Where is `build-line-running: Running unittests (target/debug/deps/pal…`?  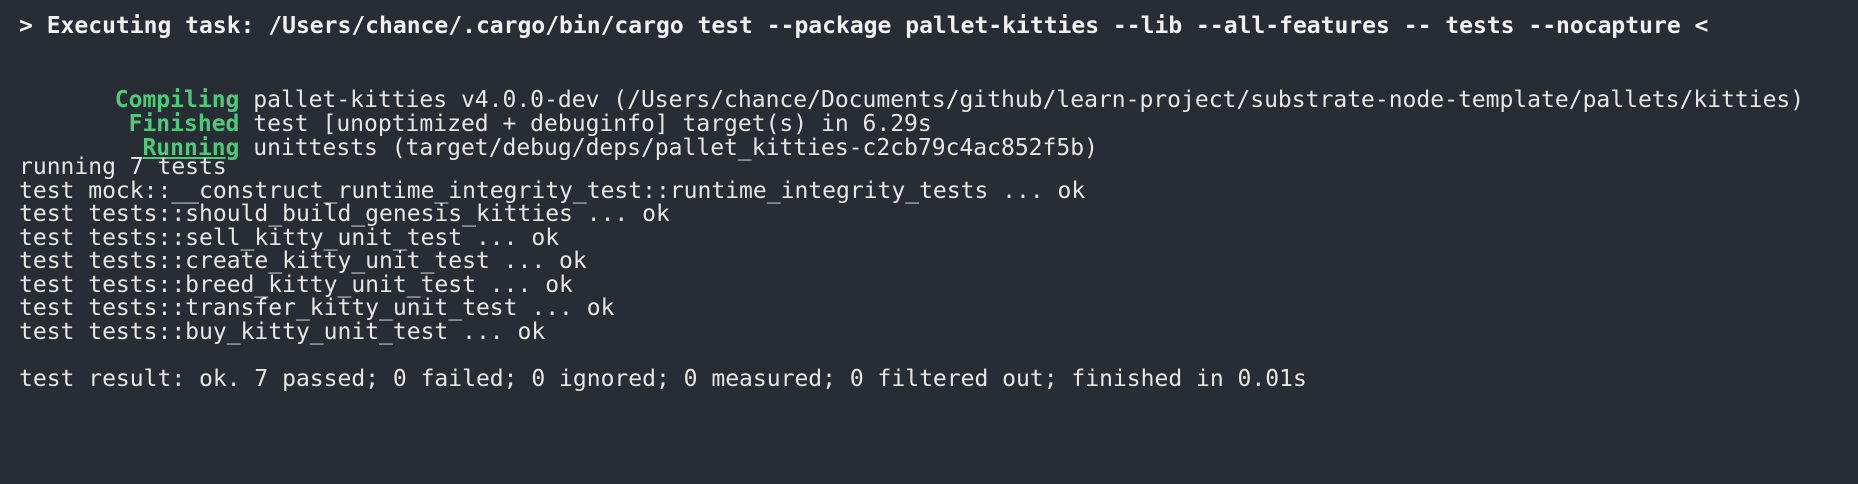
build-line-running: Running unittests (target/debug/deps/pal… is located at coordinates (558, 133).